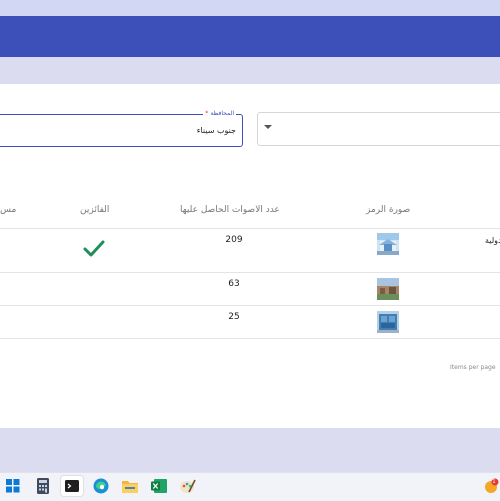 This screenshot has height=501, width=500. What do you see at coordinates (94, 248) in the screenshot?
I see `winner-check-icon` at bounding box center [94, 248].